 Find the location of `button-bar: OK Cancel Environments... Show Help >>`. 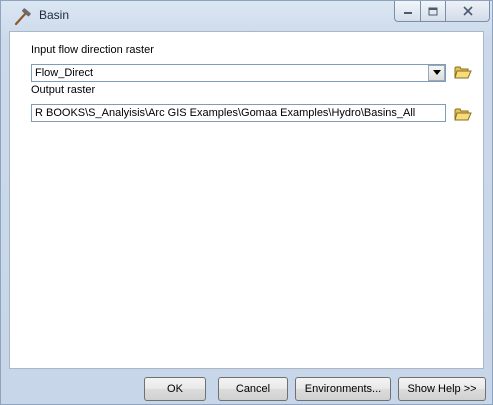

button-bar: OK Cancel Environments... Show Help >> is located at coordinates (246, 387).